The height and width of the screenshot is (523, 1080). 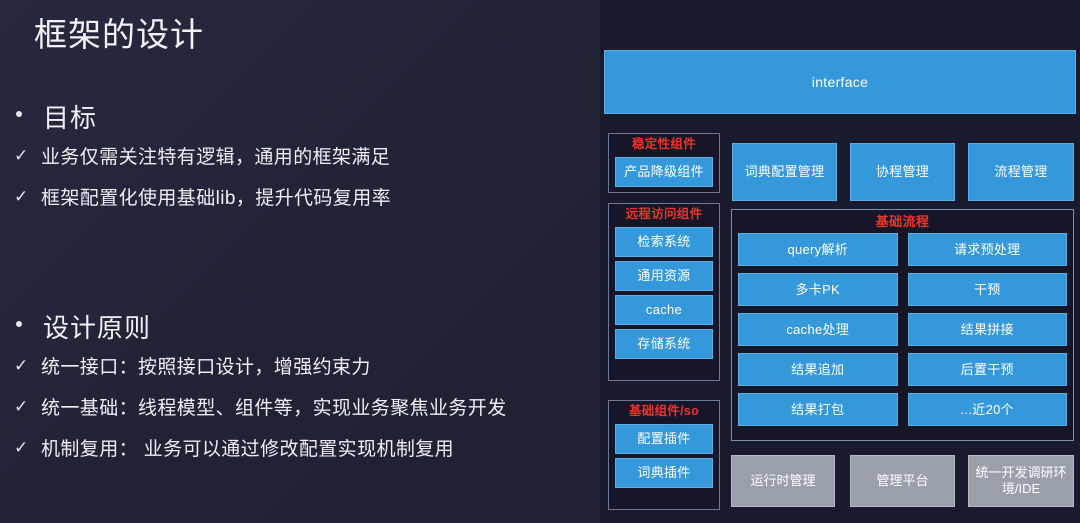 I want to click on group-basic-components-so: 基础组件/so 配置插件 词典插件, so click(x=664, y=455).